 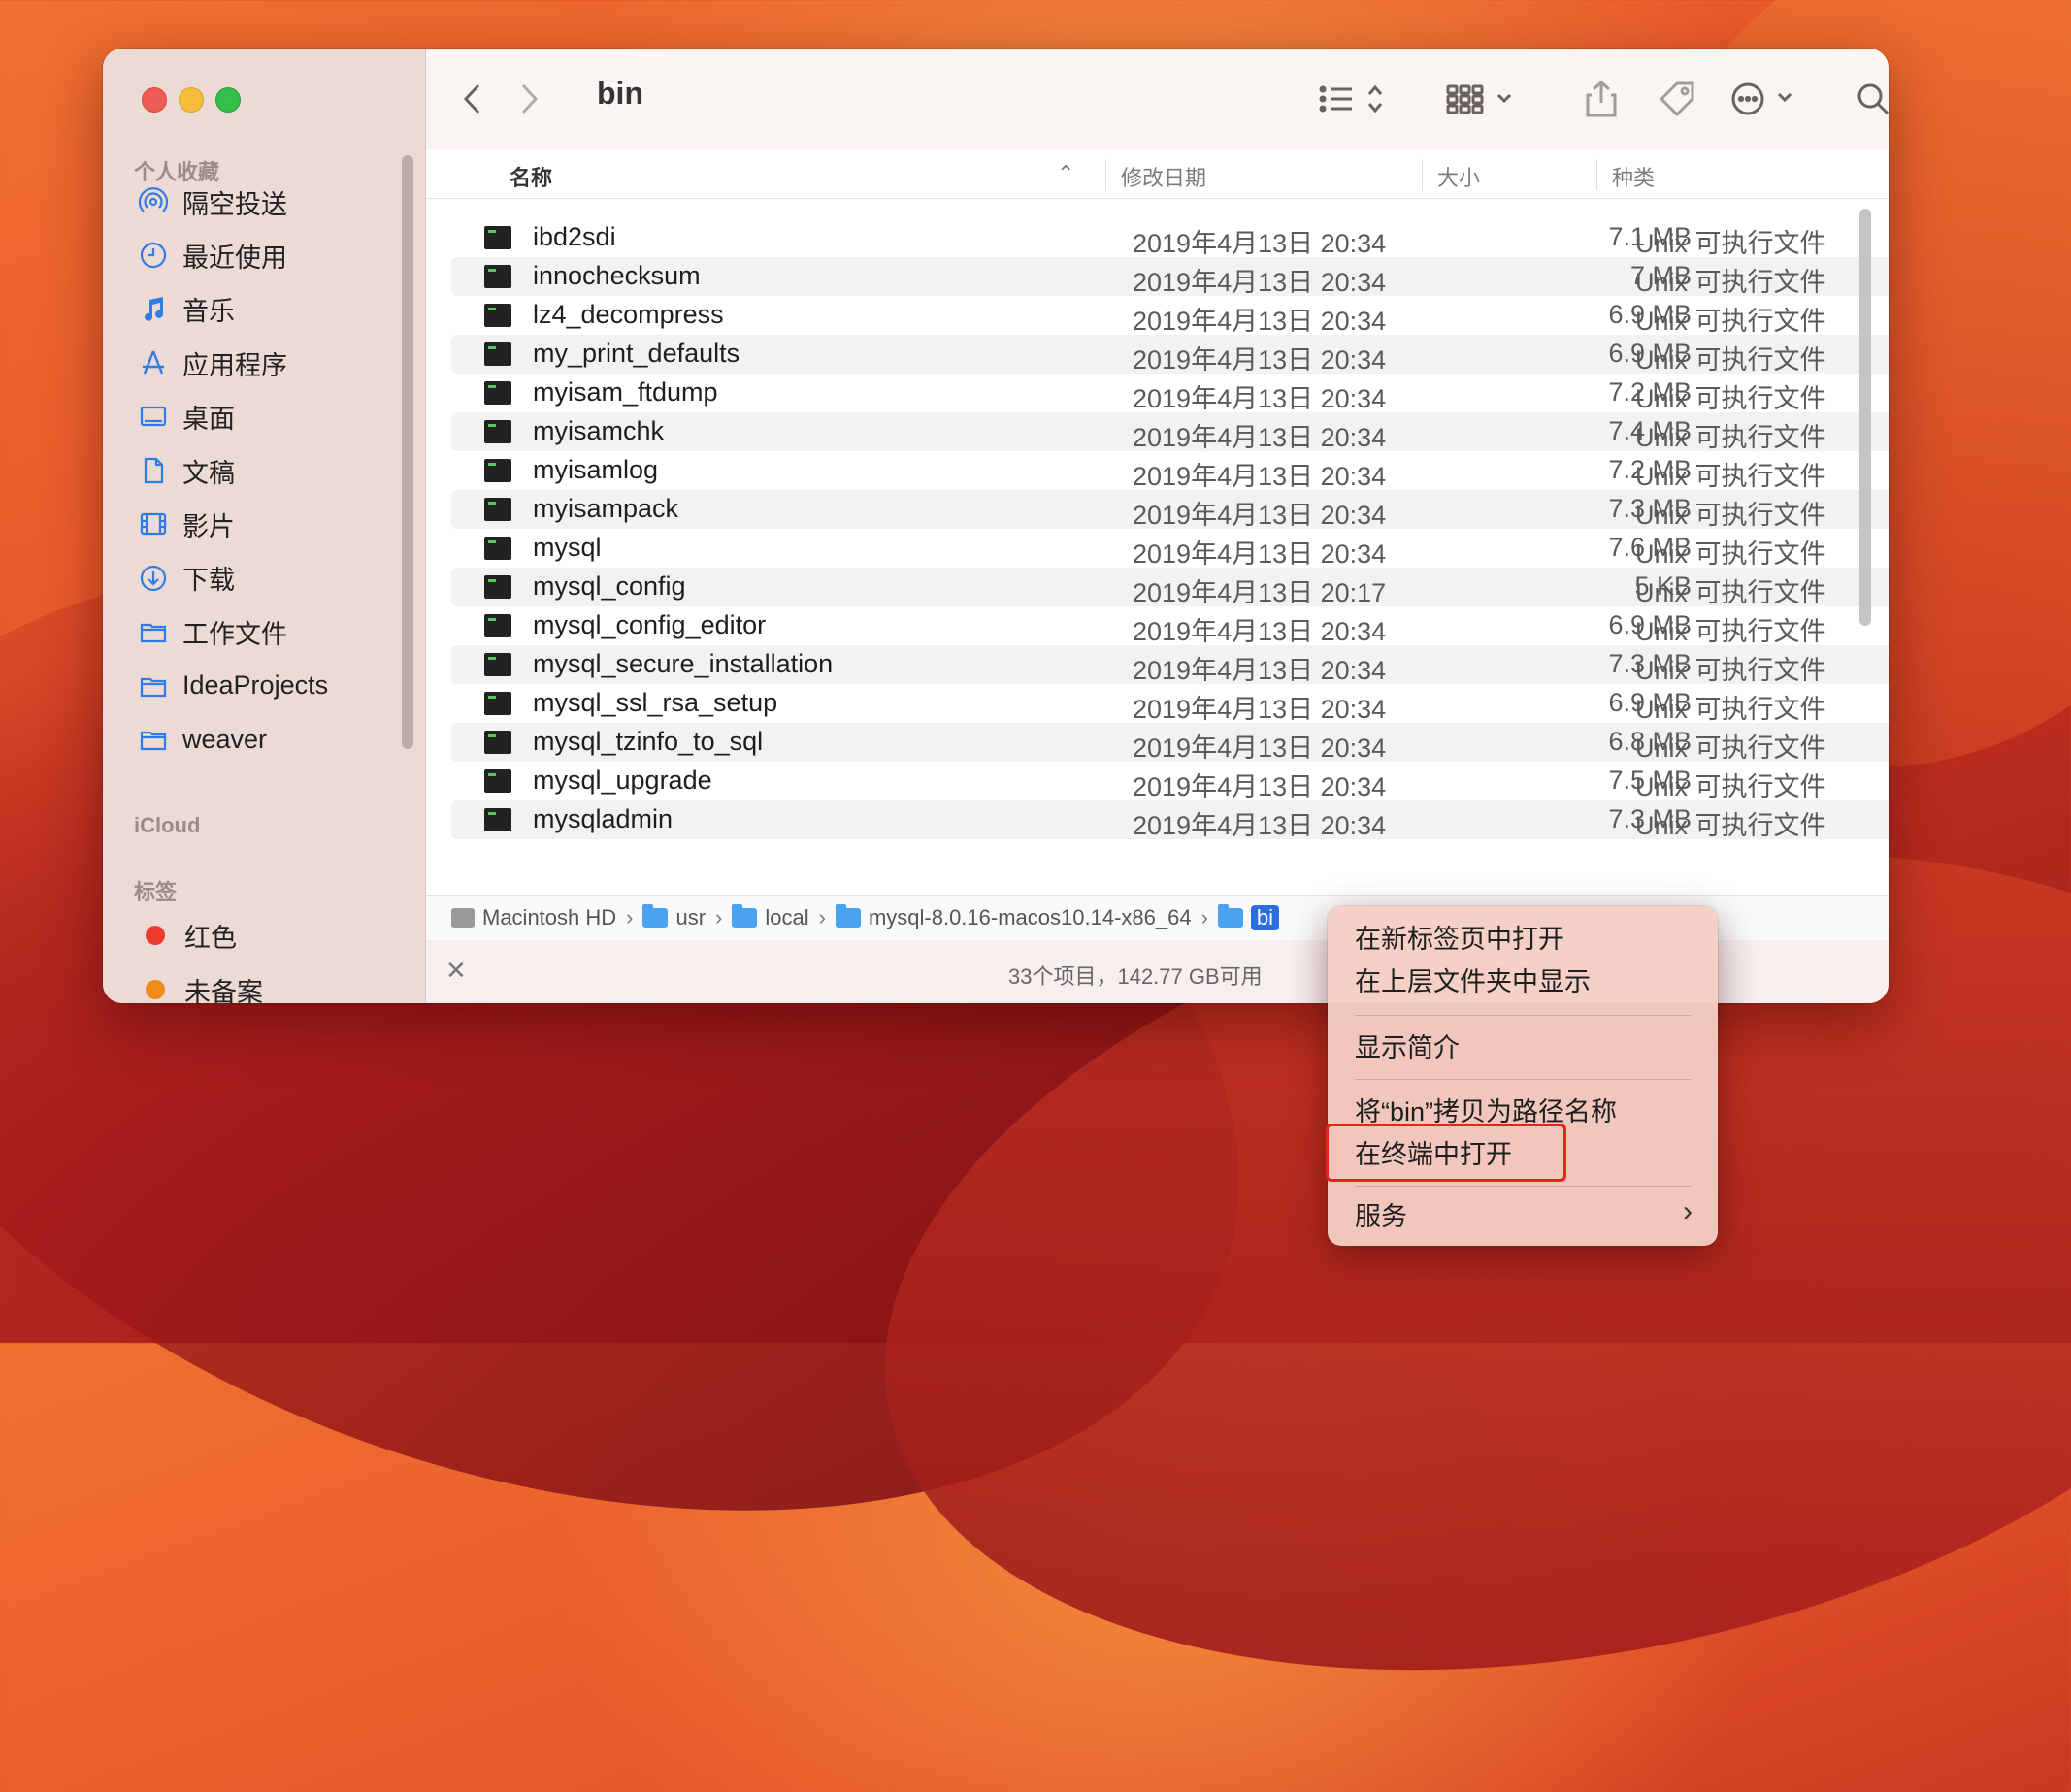 What do you see at coordinates (1483, 99) in the screenshot?
I see `group-button` at bounding box center [1483, 99].